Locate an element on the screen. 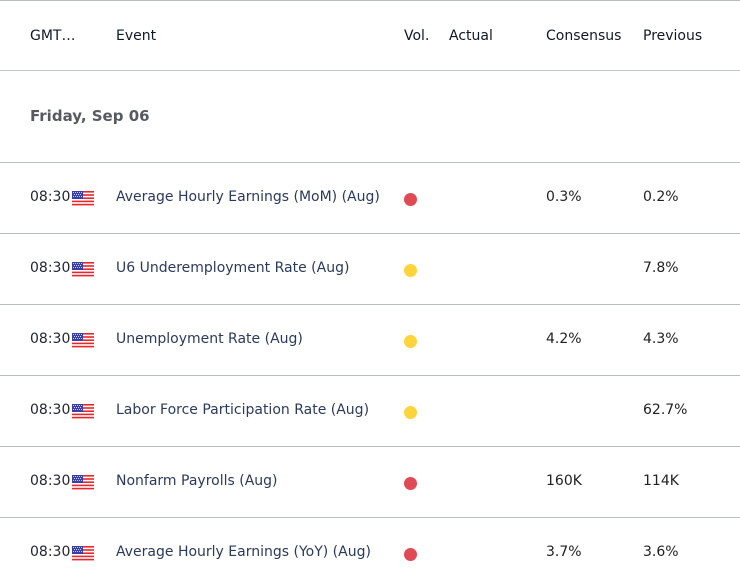 This screenshot has width=740, height=585. previous-value: 4.3% is located at coordinates (661, 339).